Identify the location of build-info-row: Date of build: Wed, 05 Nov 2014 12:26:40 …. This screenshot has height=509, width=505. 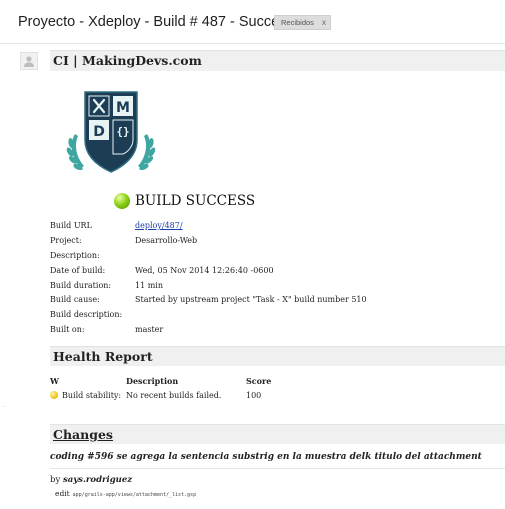
(208, 270).